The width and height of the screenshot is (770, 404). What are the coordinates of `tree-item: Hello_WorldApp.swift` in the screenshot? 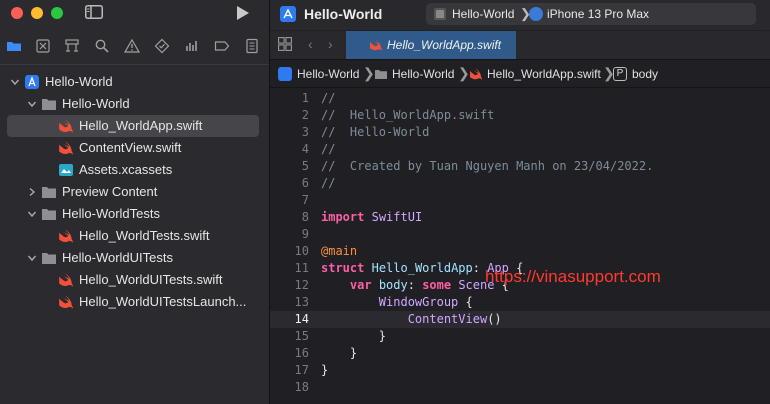 It's located at (134, 126).